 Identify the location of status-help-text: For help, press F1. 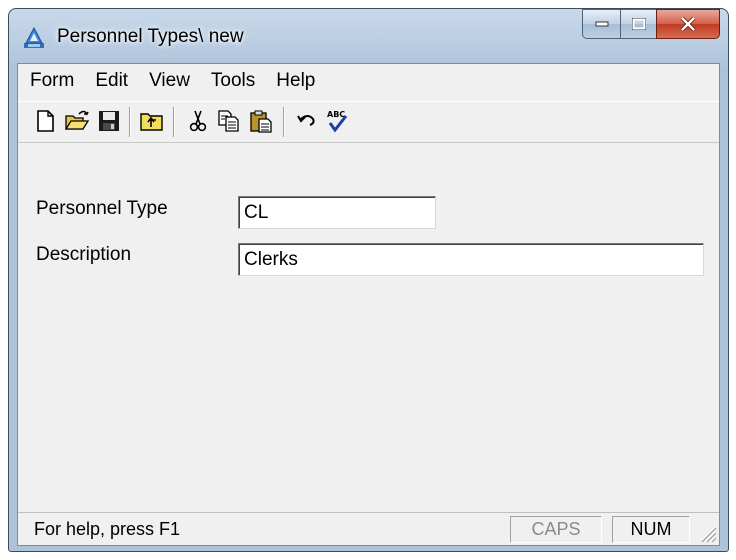
(107, 529).